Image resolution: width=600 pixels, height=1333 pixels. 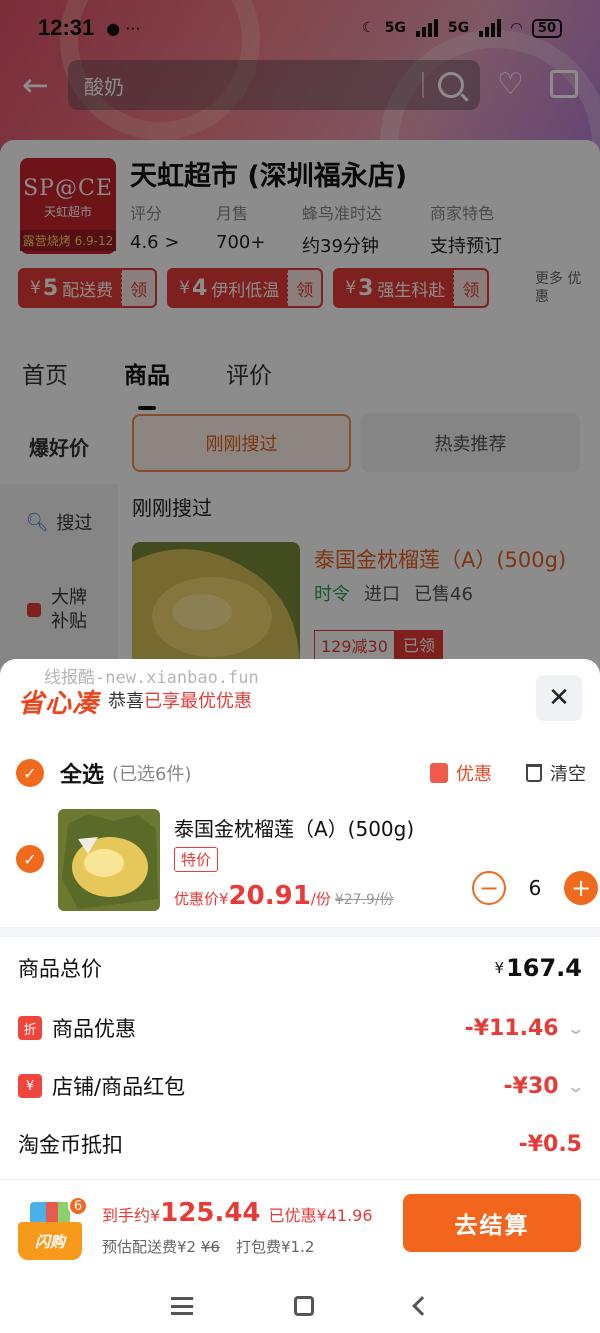 I want to click on message-prefix: 恭喜, so click(x=126, y=701).